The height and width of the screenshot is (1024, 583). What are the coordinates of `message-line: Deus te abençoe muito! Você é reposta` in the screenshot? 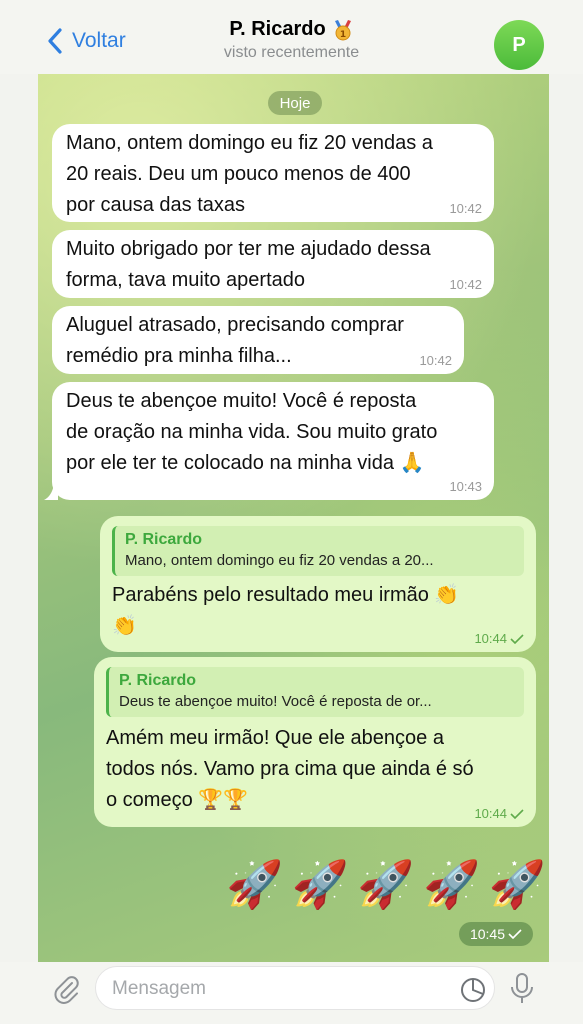 It's located at (241, 401).